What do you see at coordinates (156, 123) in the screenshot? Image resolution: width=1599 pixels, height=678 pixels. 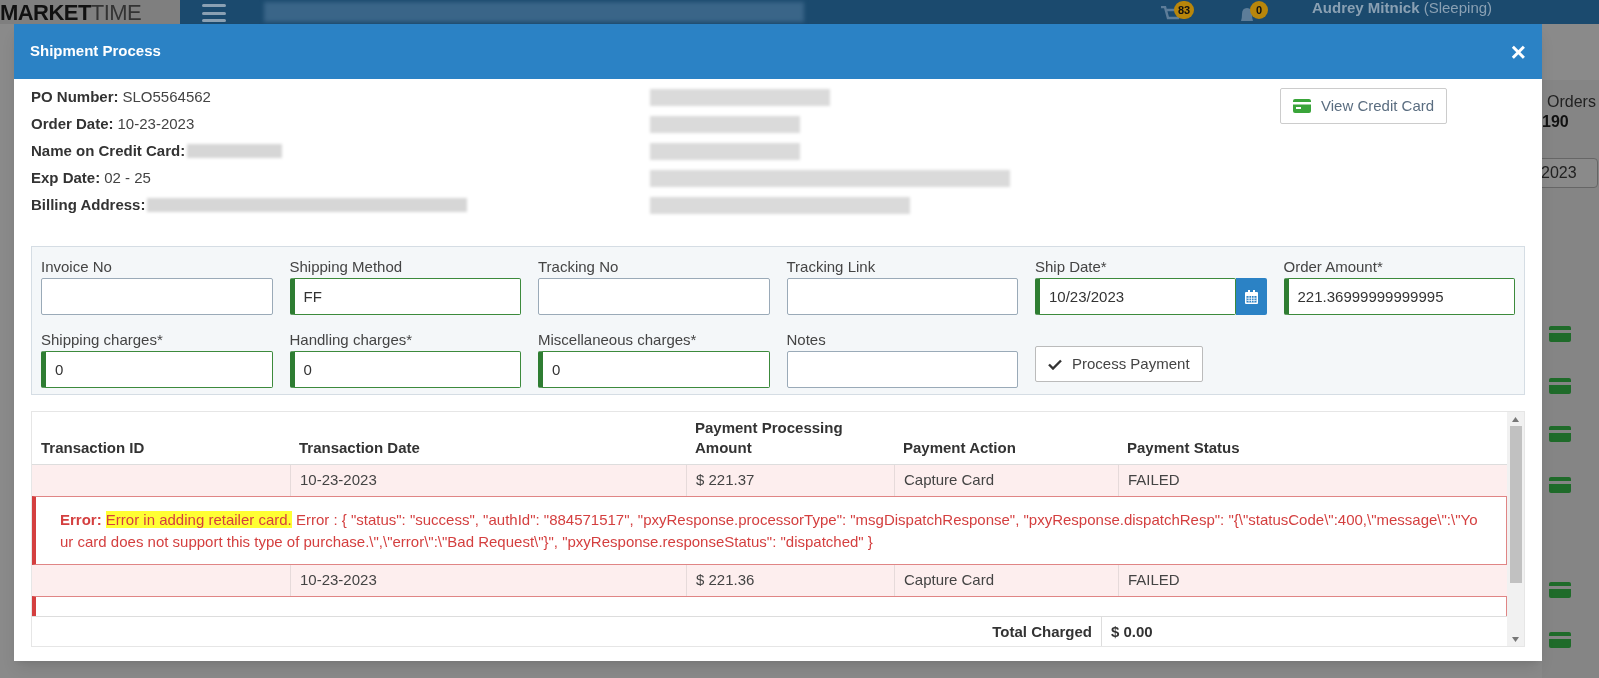 I see `field-value: 10-23-2023` at bounding box center [156, 123].